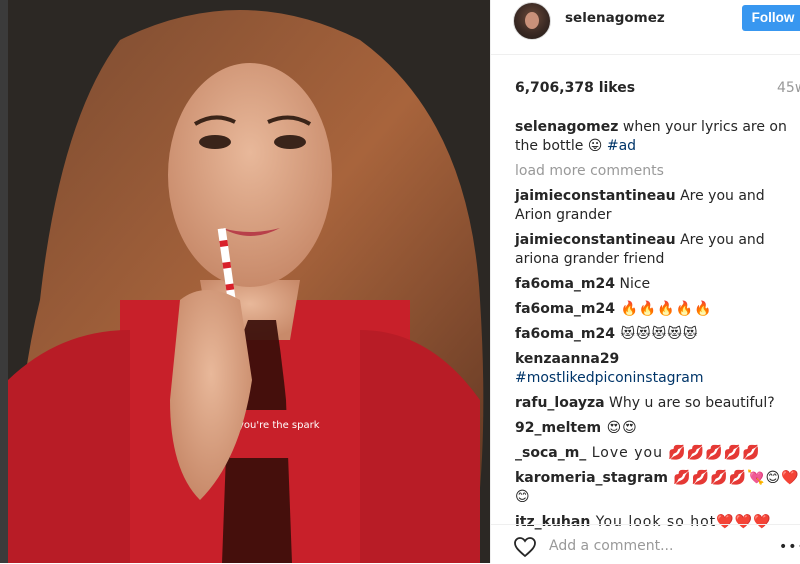 The image size is (800, 564). What do you see at coordinates (657, 284) in the screenshot?
I see `comment-item: fa6oma_m24 Nice` at bounding box center [657, 284].